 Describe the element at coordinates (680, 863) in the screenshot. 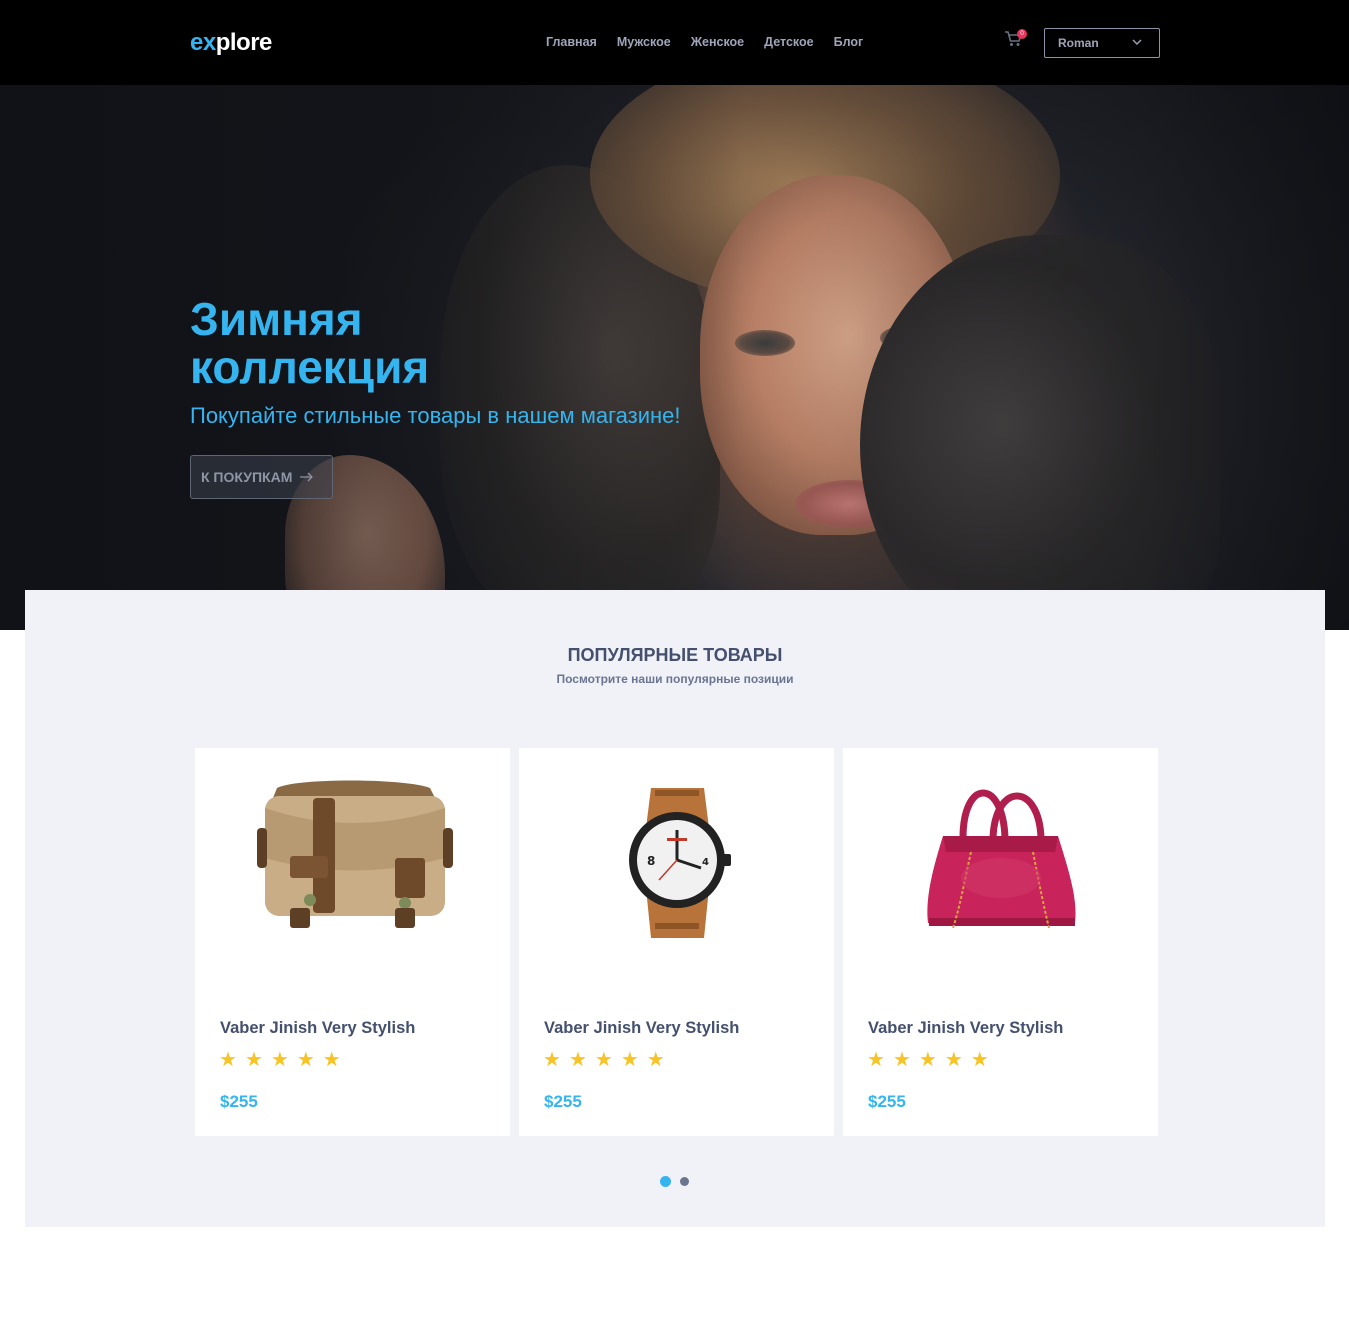

I see `wristwatch-image: 8 4` at that location.